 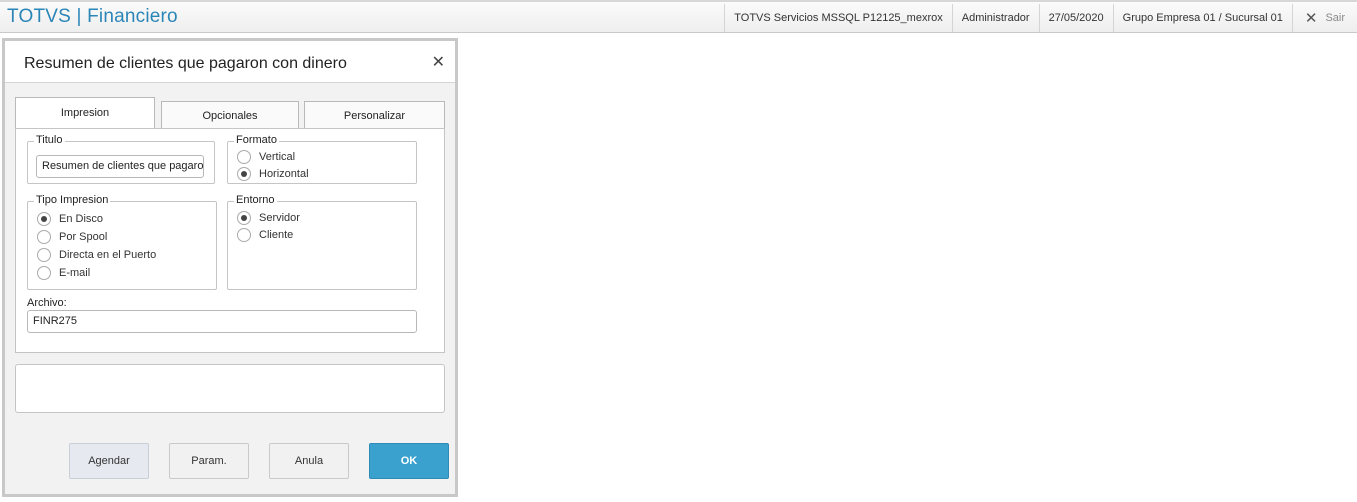 I want to click on tipo-email-label: E-mail, so click(x=75, y=273).